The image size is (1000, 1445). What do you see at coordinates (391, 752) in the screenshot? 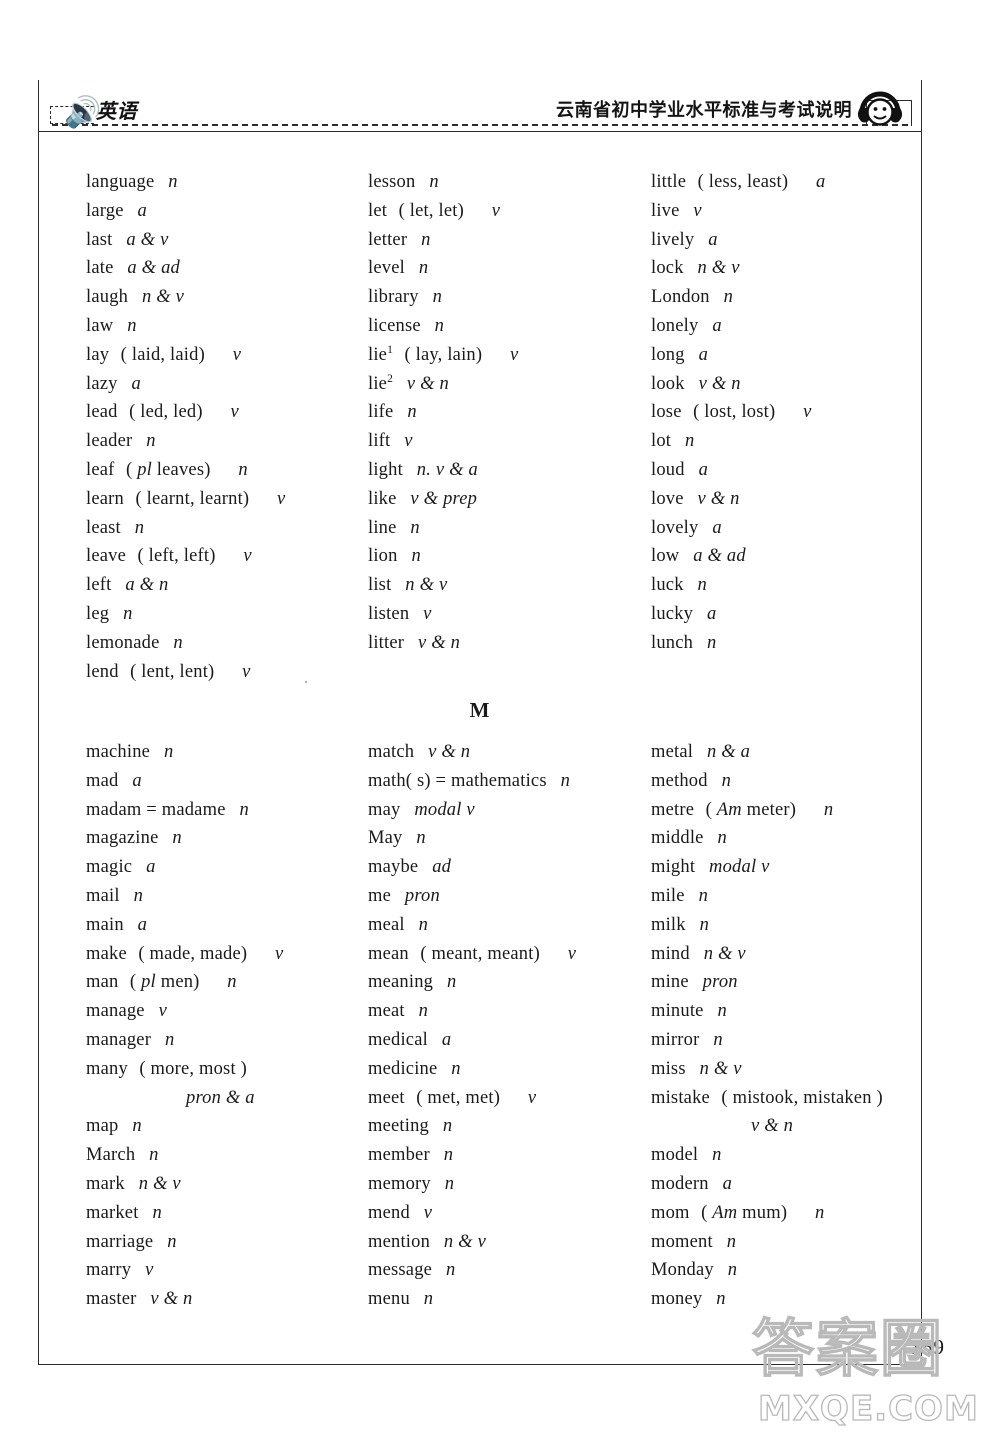
I see `entry-word: match` at bounding box center [391, 752].